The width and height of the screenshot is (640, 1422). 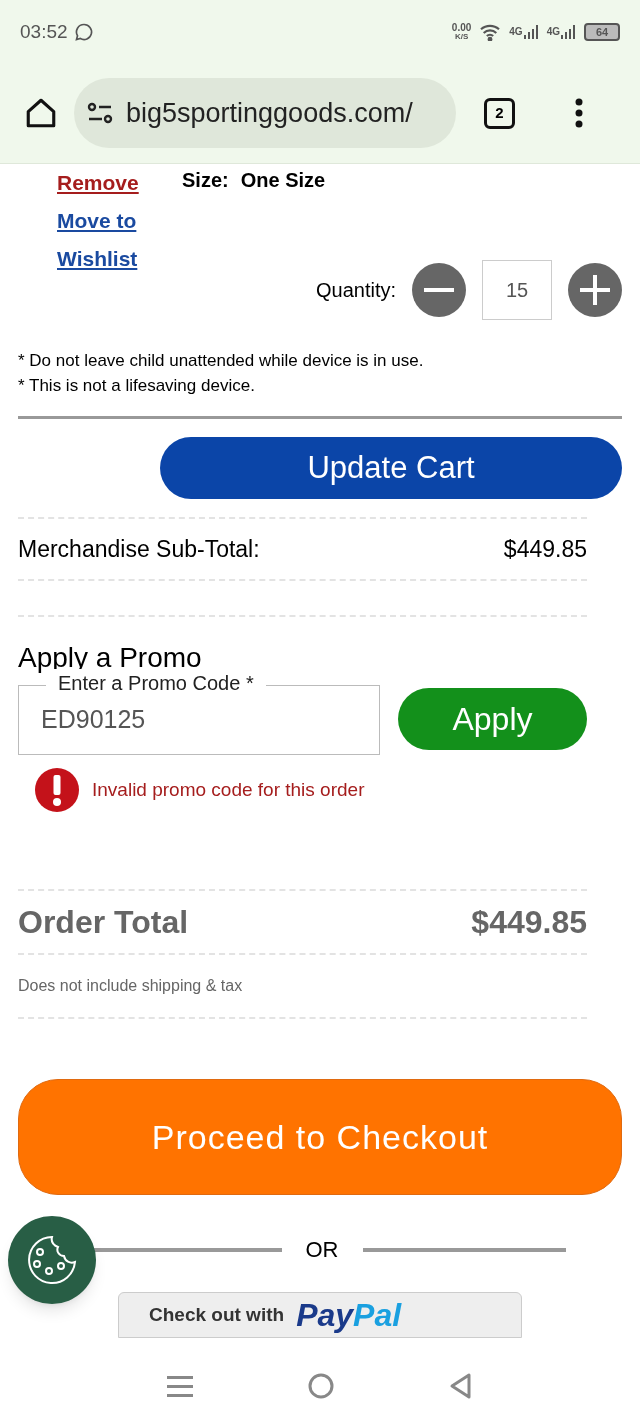 I want to click on shipping-note: Does not include shipping & tax, so click(x=130, y=986).